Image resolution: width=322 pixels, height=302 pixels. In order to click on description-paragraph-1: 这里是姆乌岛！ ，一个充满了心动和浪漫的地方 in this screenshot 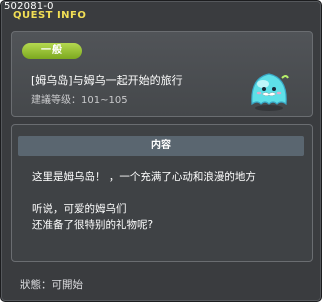, I will do `click(144, 177)`.